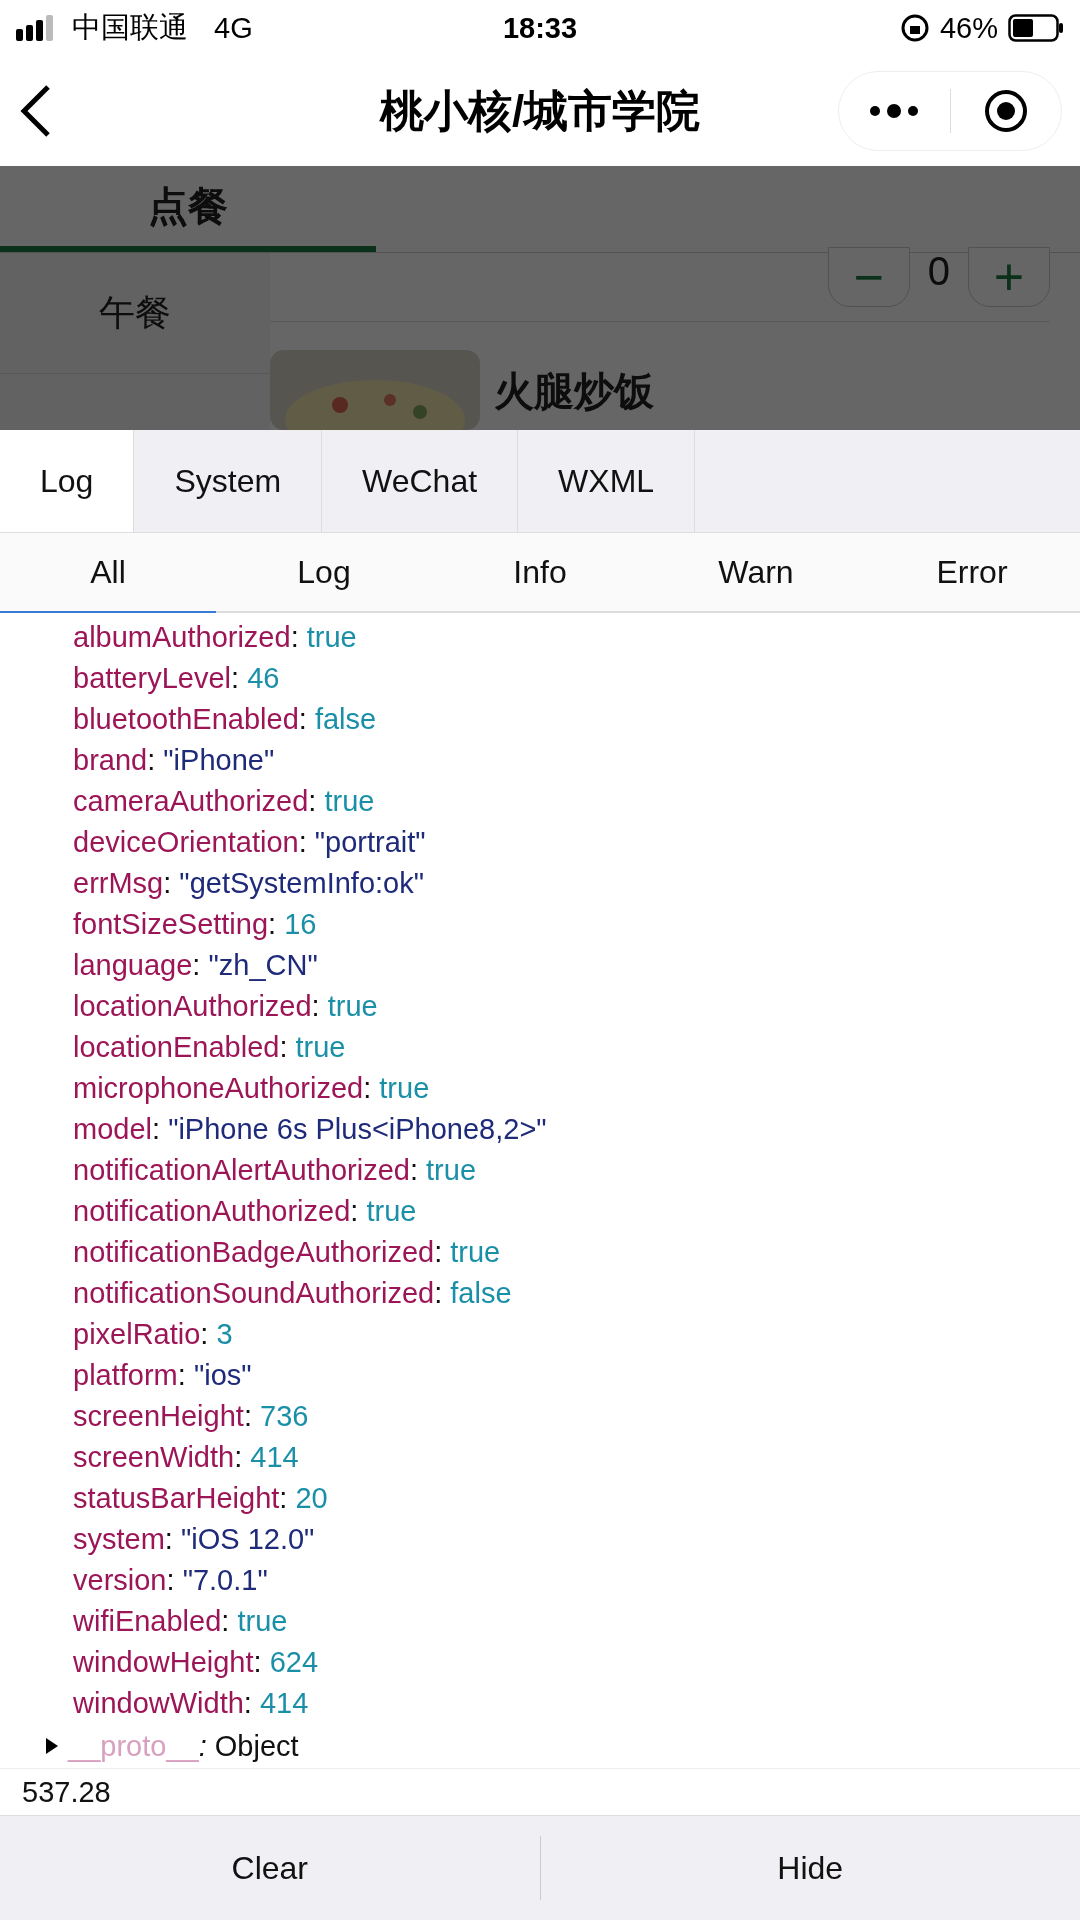  Describe the element at coordinates (972, 573) in the screenshot. I see `filter-tab: Error` at that location.